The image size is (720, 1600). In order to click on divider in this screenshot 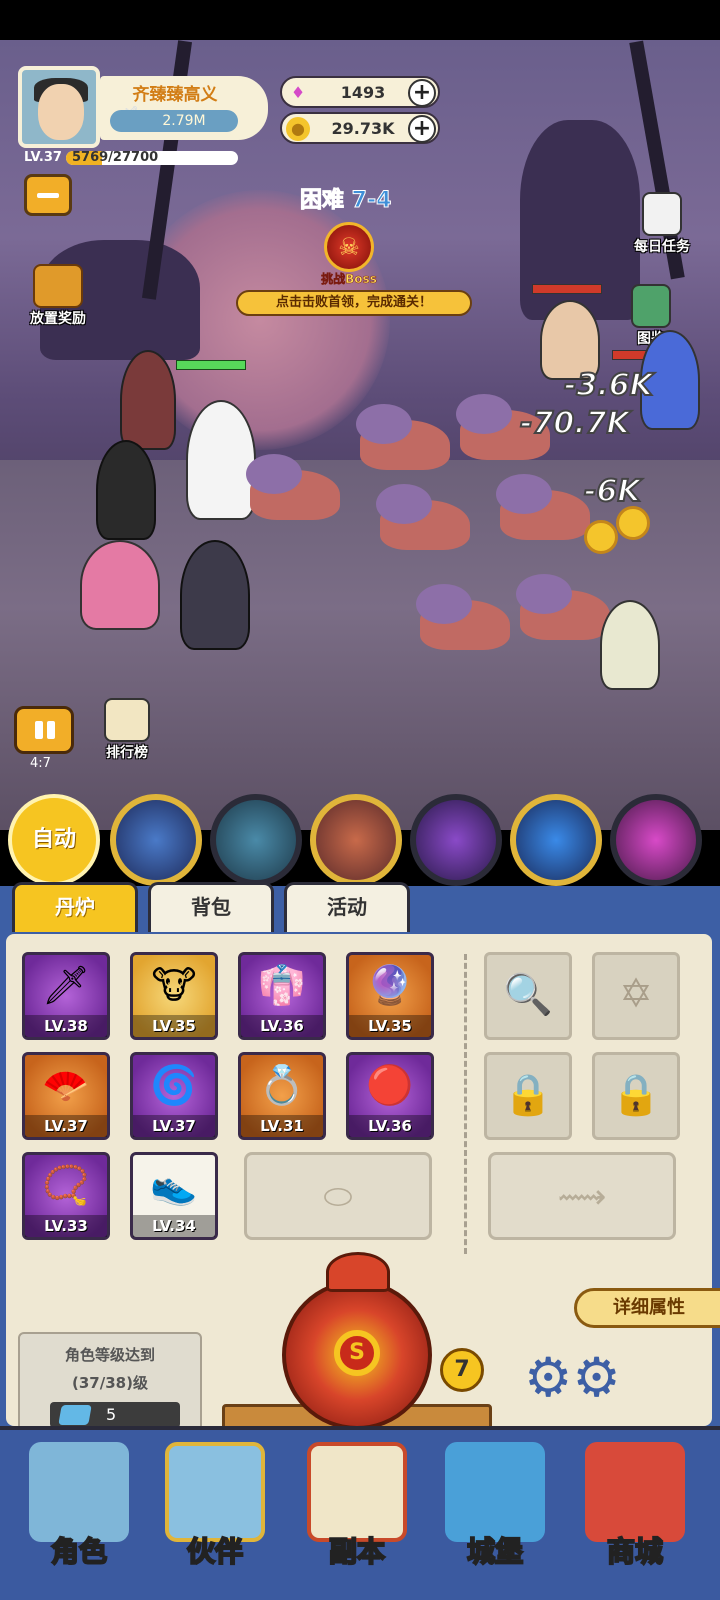, I will do `click(465, 1104)`.